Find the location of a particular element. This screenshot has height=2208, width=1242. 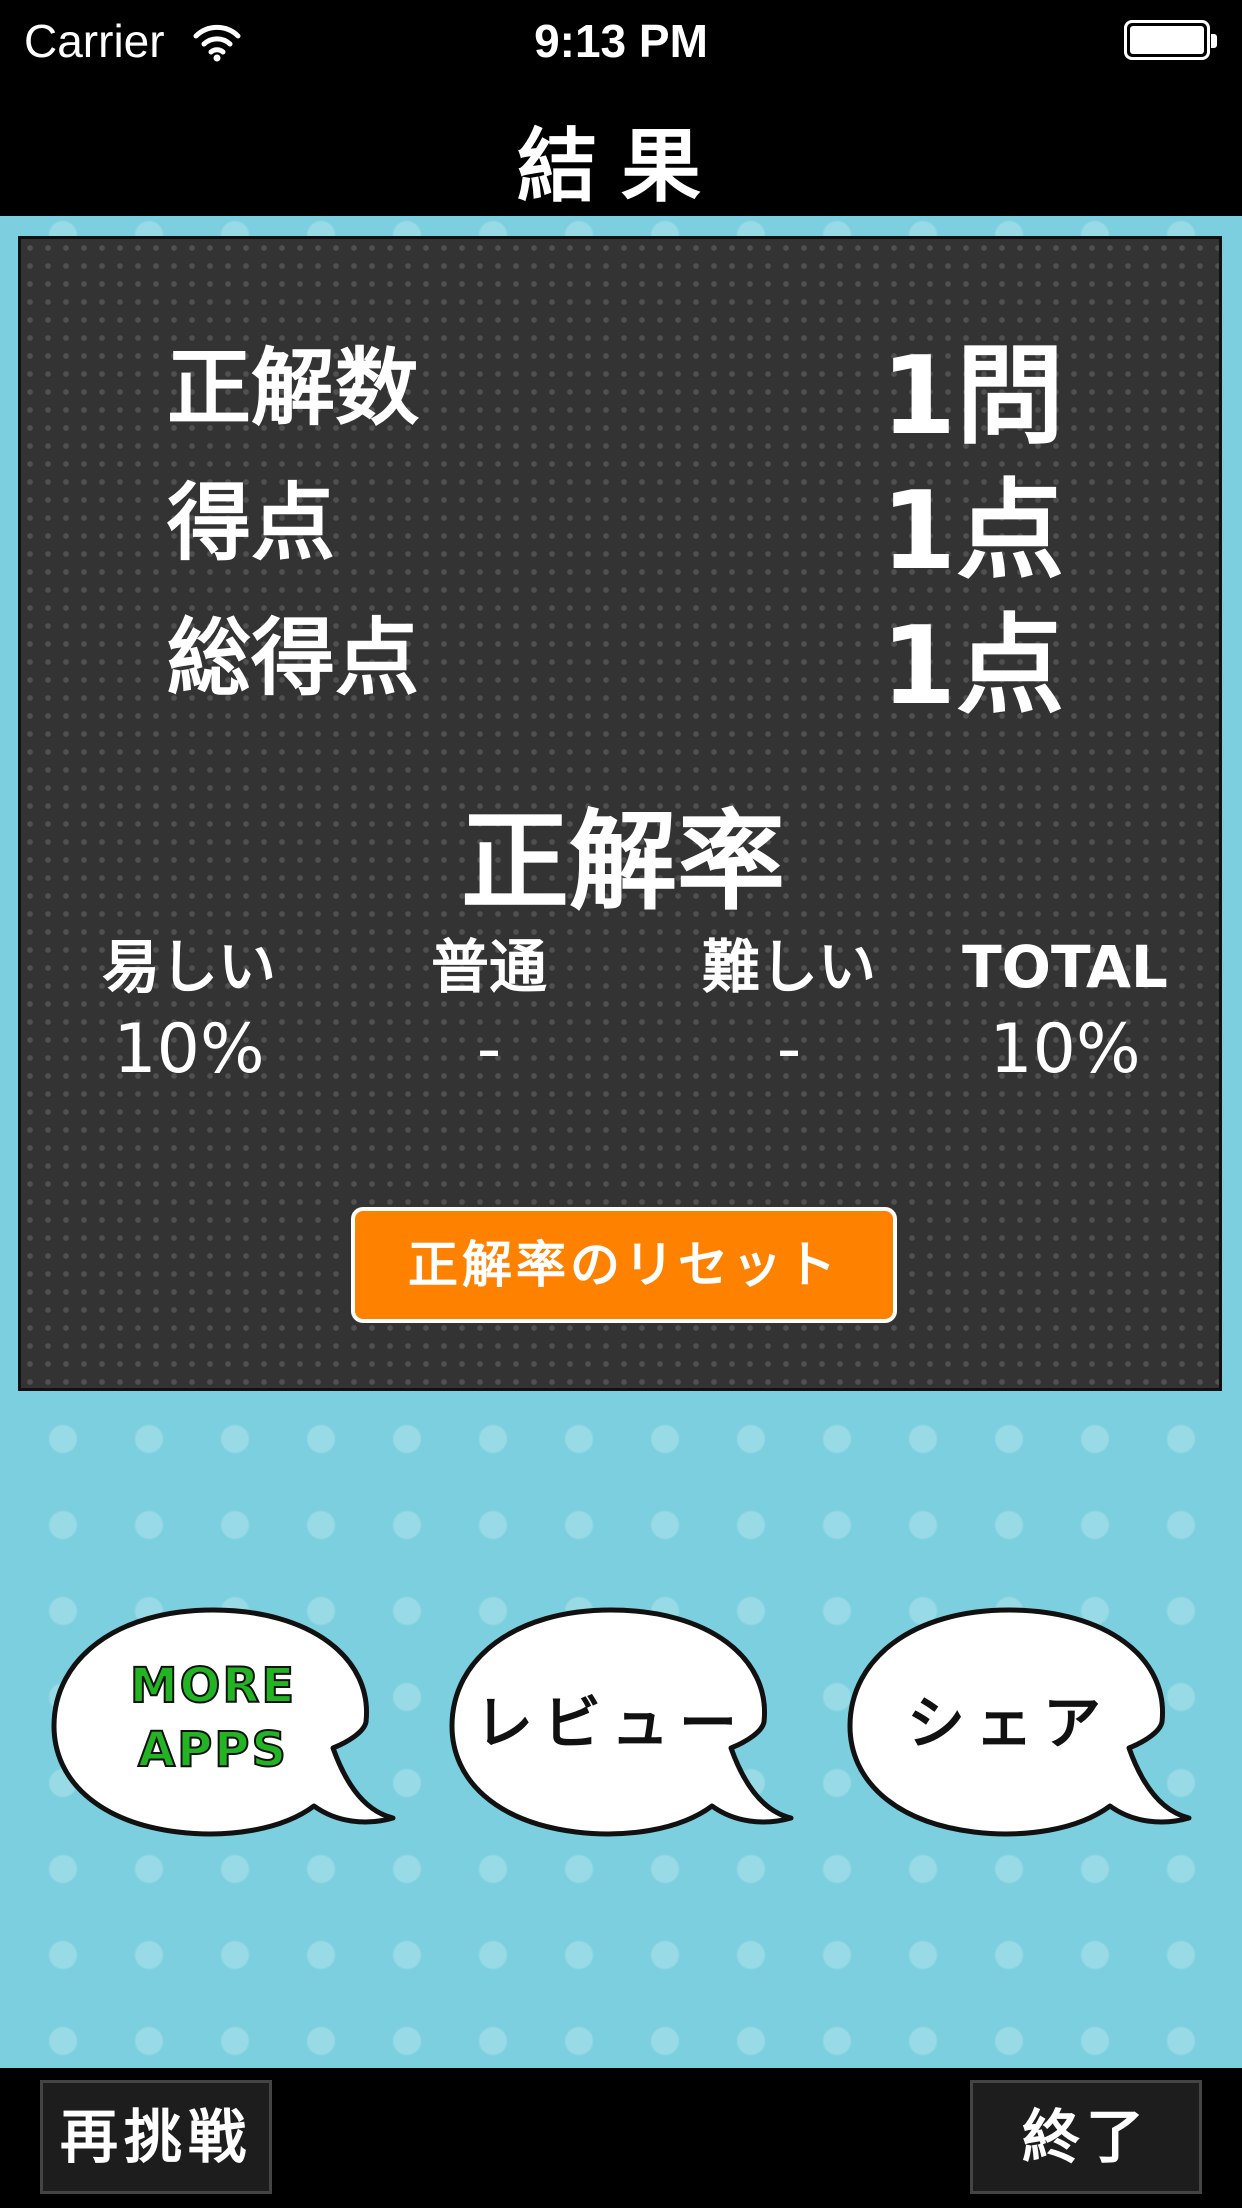

total-score-row: 総得点 1点 is located at coordinates (623, 654).